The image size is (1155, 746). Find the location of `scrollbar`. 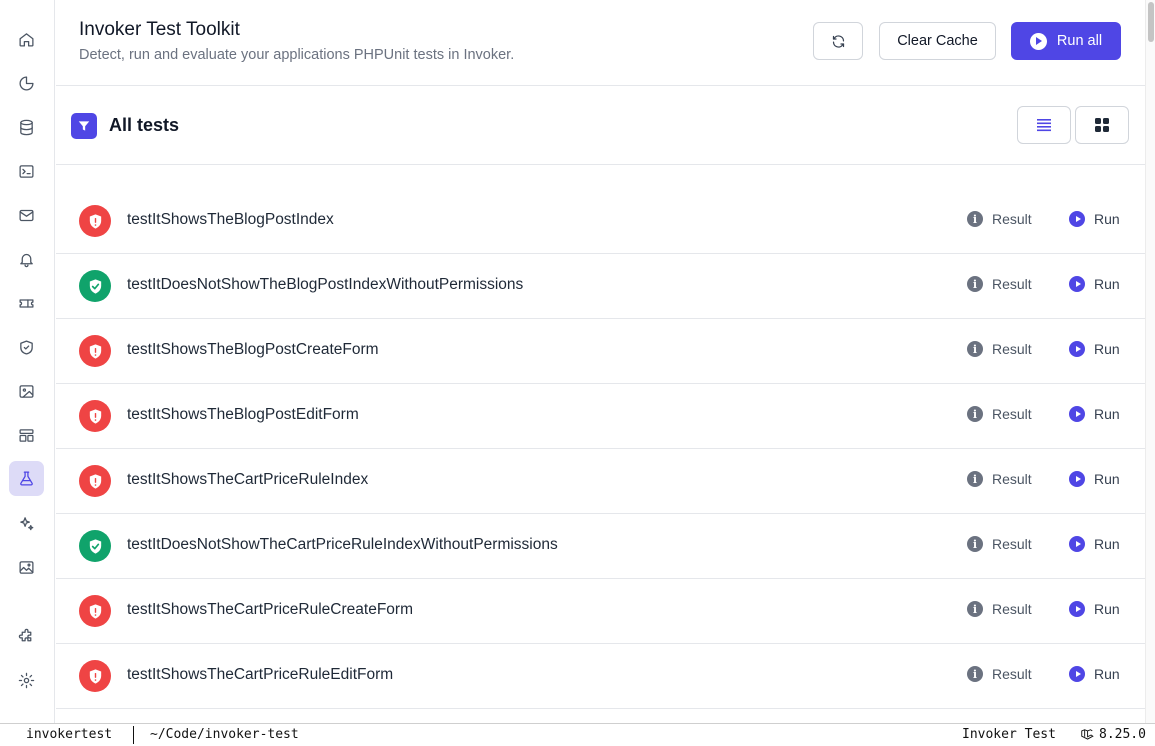

scrollbar is located at coordinates (1150, 361).